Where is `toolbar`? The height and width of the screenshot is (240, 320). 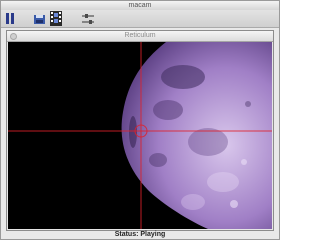 toolbar is located at coordinates (140, 19).